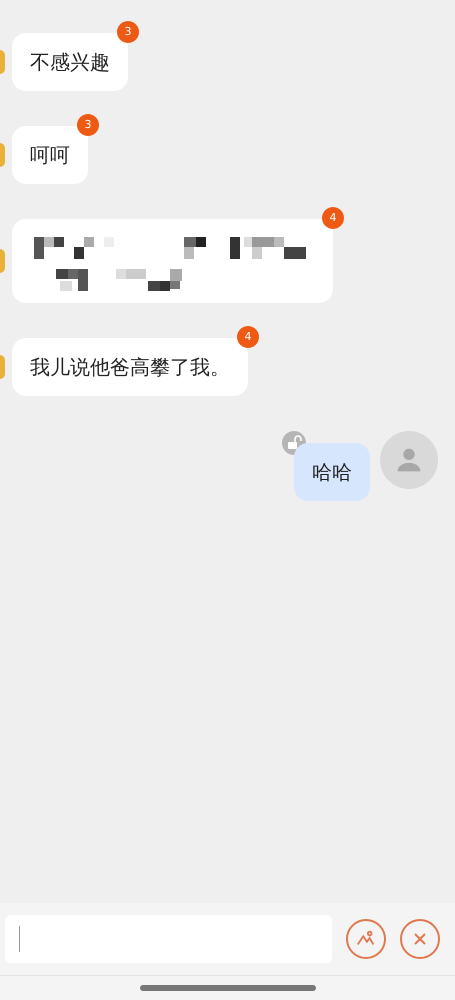 The image size is (455, 1000). Describe the element at coordinates (168, 939) in the screenshot. I see `message-input-field` at that location.